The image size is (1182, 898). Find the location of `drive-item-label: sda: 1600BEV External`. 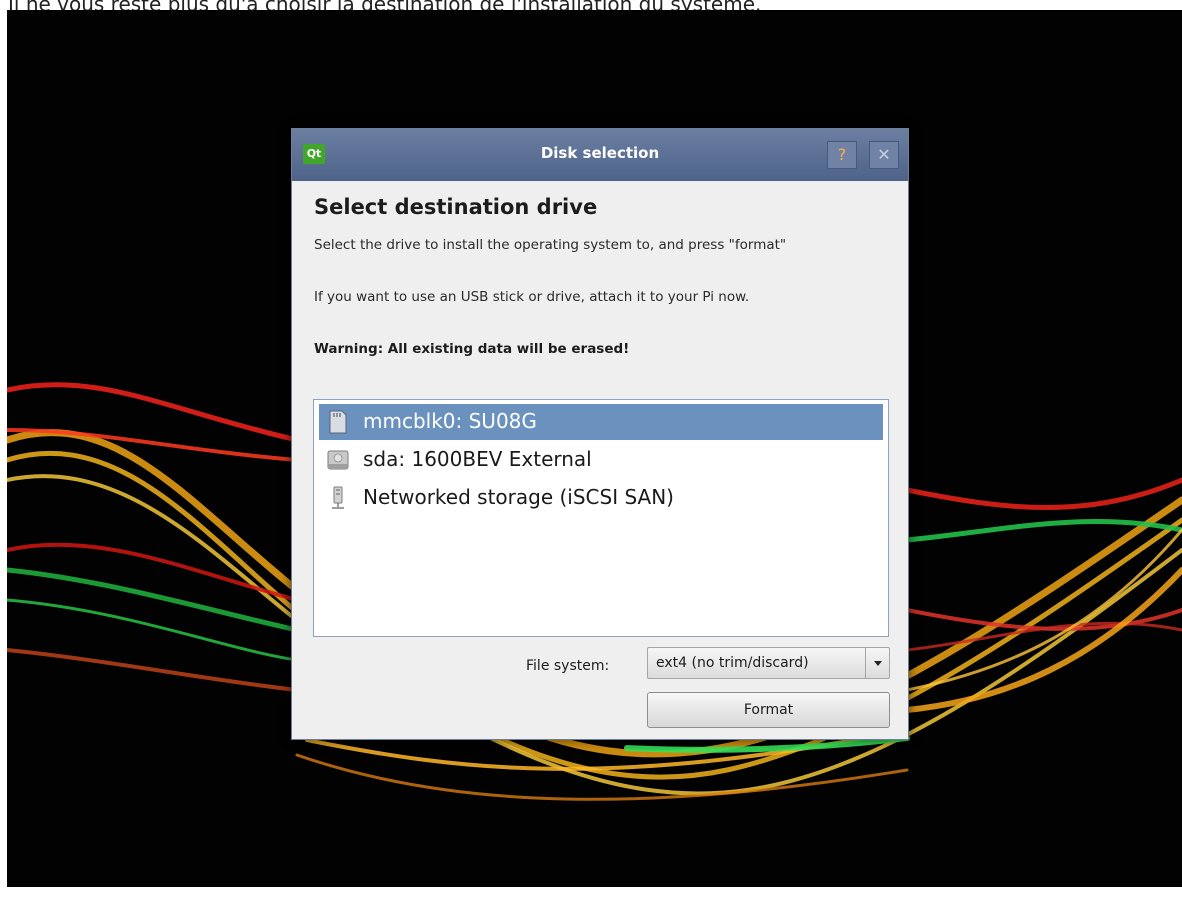

drive-item-label: sda: 1600BEV External is located at coordinates (477, 459).